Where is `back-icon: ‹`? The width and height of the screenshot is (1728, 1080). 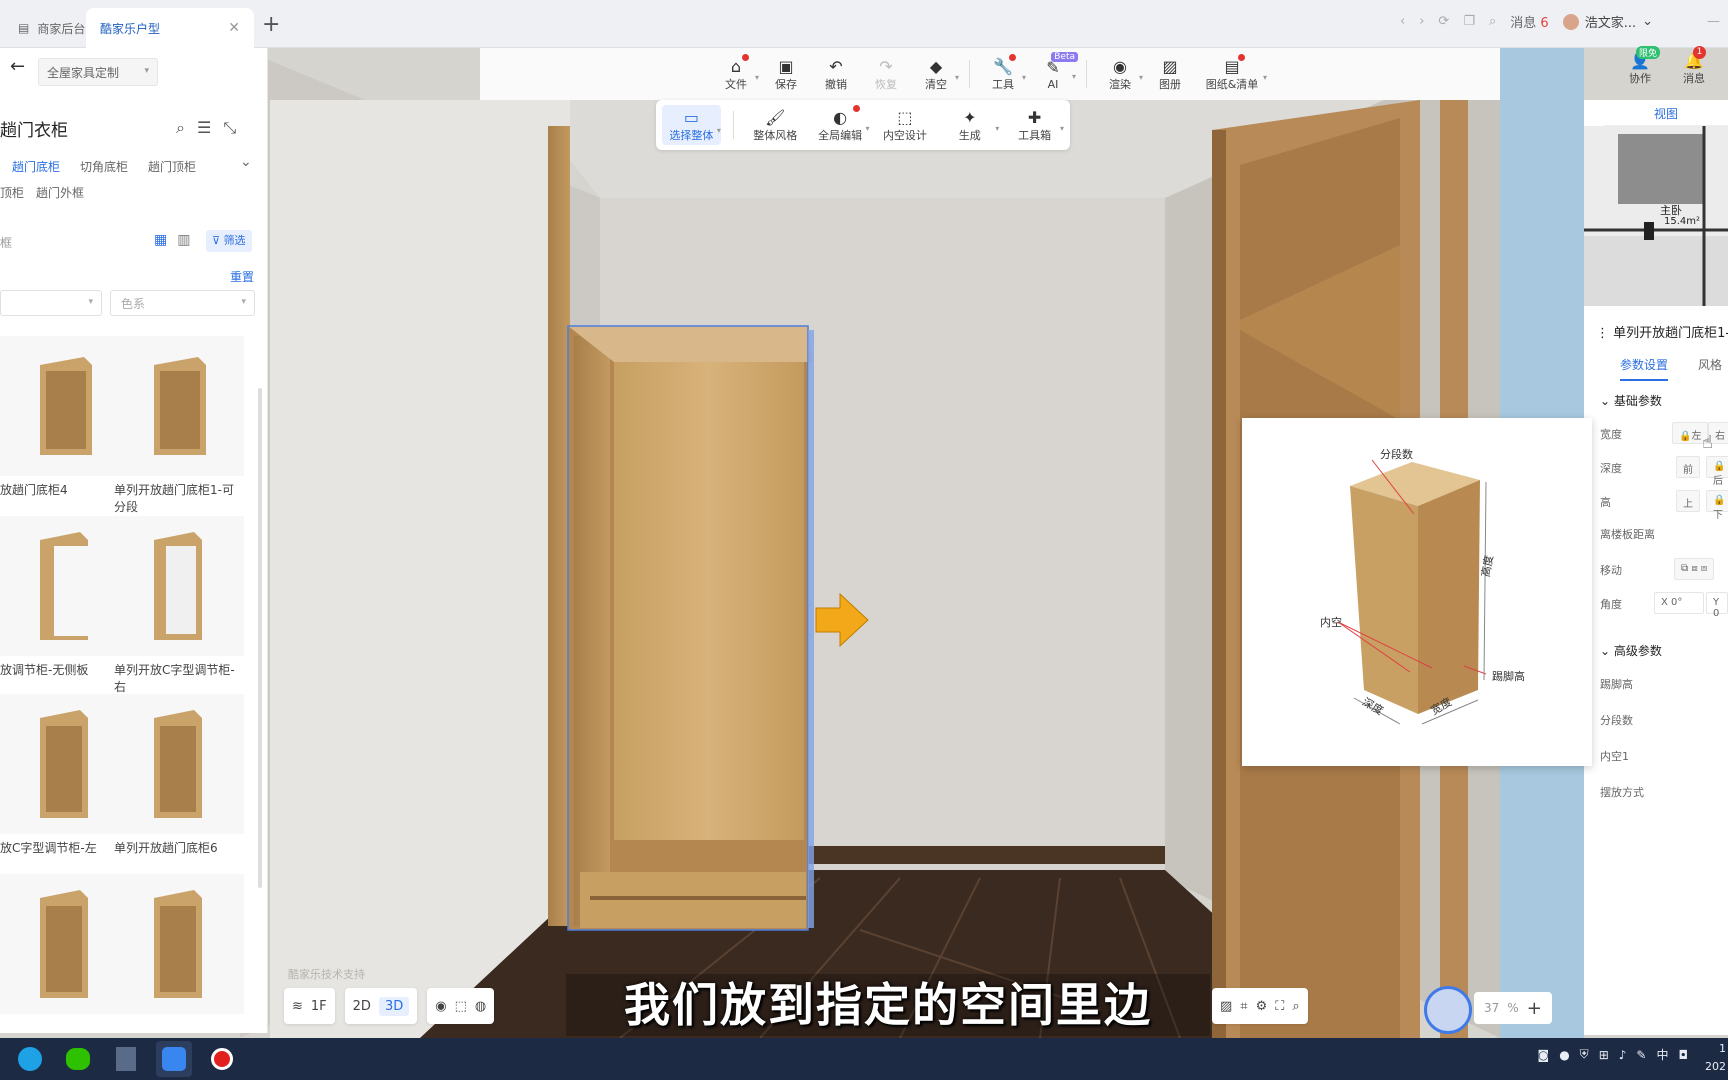
back-icon: ‹ is located at coordinates (1402, 21).